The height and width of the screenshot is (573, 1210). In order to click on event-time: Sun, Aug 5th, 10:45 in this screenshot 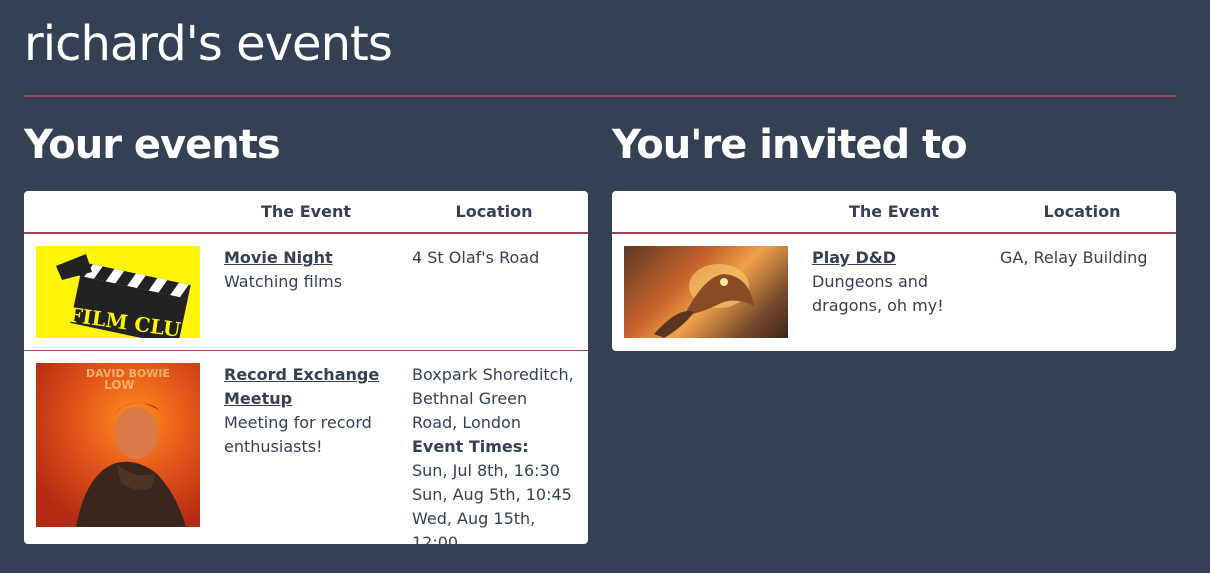, I will do `click(492, 494)`.